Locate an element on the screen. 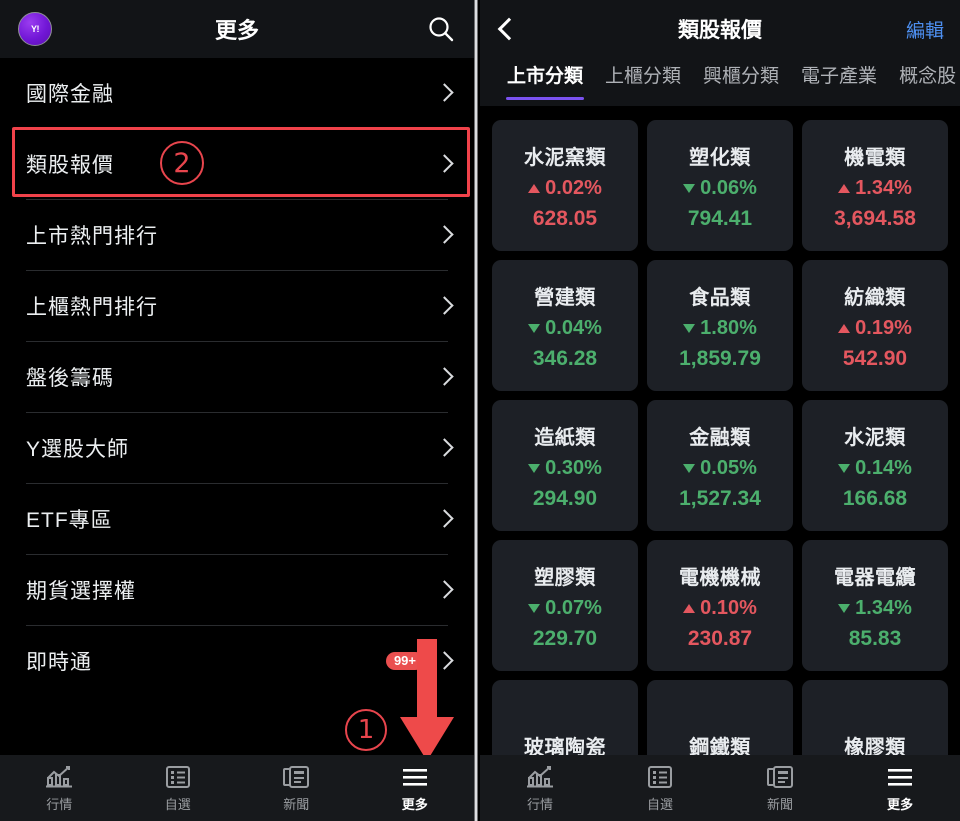 The height and width of the screenshot is (821, 960). sector-name: 電器電纜 is located at coordinates (875, 577).